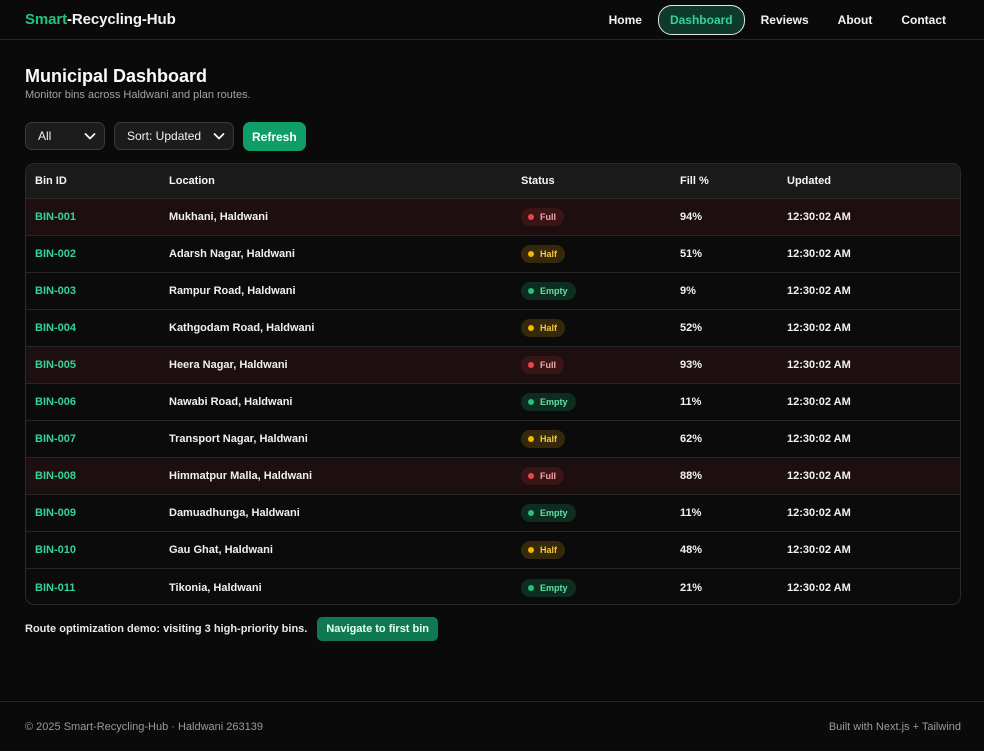  I want to click on header-updated: Updated, so click(869, 181).